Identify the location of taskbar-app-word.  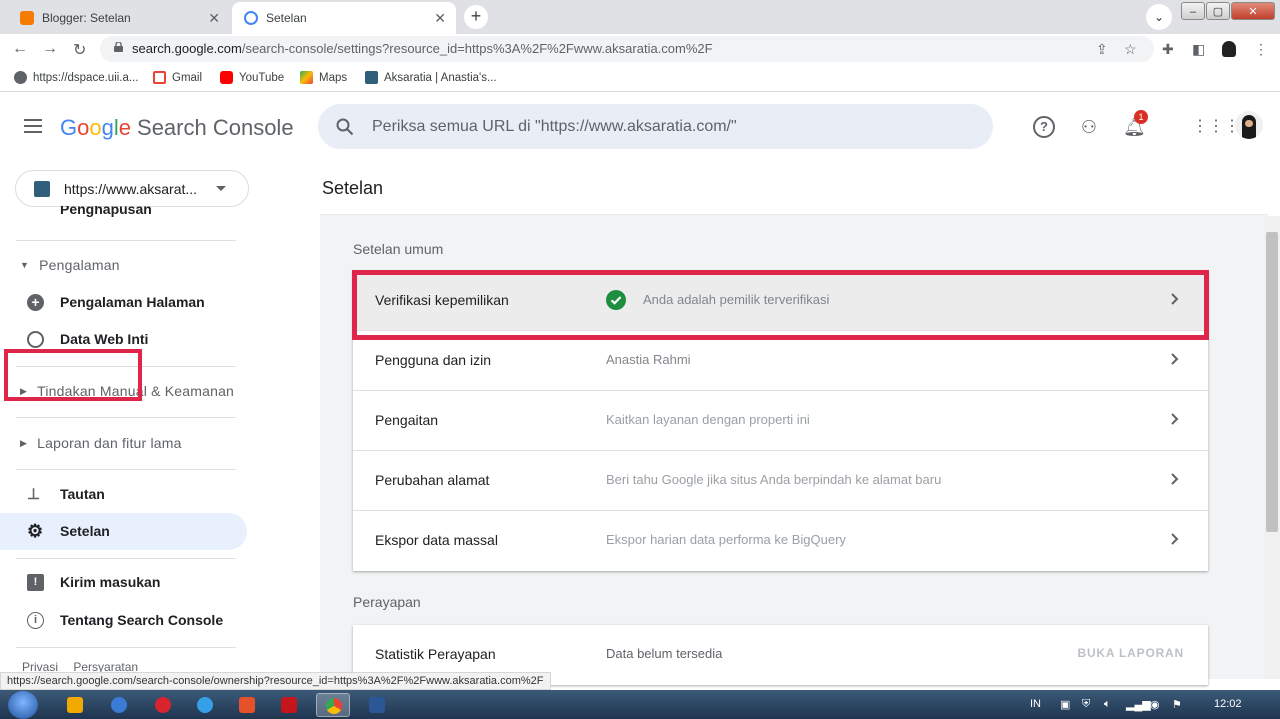
(377, 705).